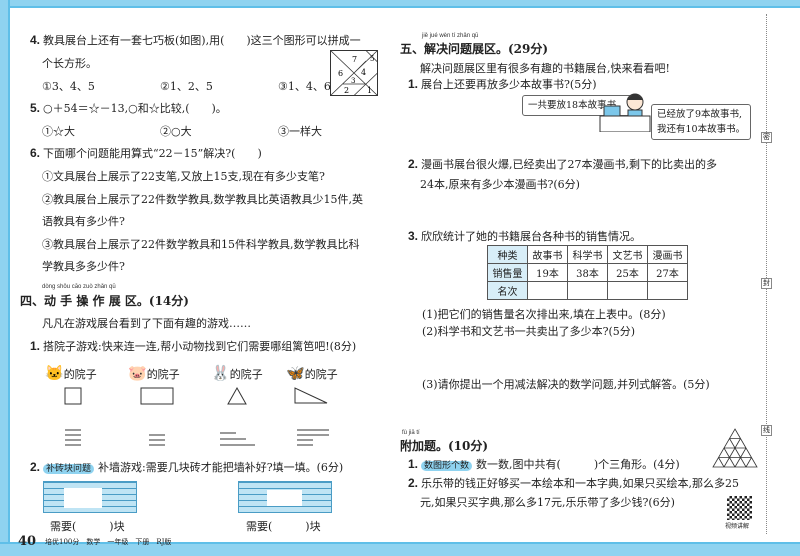 The width and height of the screenshot is (800, 556). I want to click on table-row: 销售量 19本 38本 25本 27本, so click(587, 272).